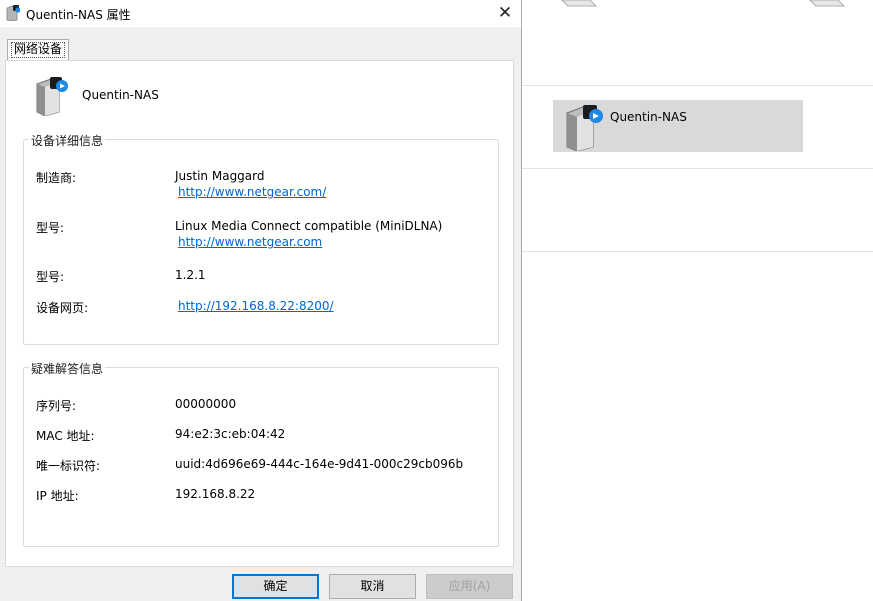 The height and width of the screenshot is (601, 873). I want to click on manufacturer-label: 制造商:, so click(56, 178).